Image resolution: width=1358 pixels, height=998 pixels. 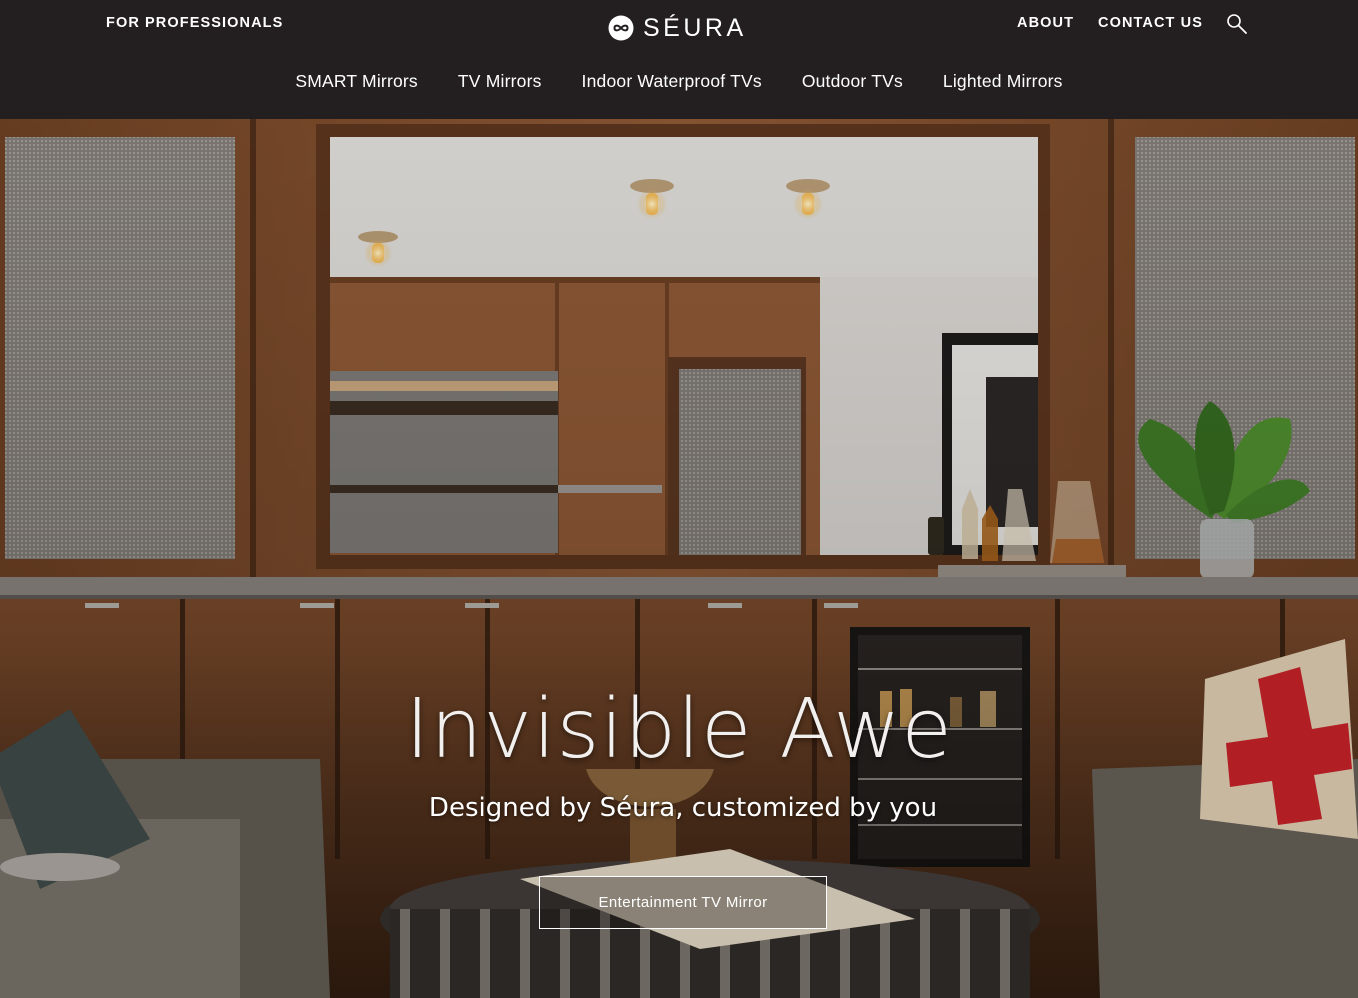 What do you see at coordinates (621, 28) in the screenshot?
I see `infinity-circle-logo-icon` at bounding box center [621, 28].